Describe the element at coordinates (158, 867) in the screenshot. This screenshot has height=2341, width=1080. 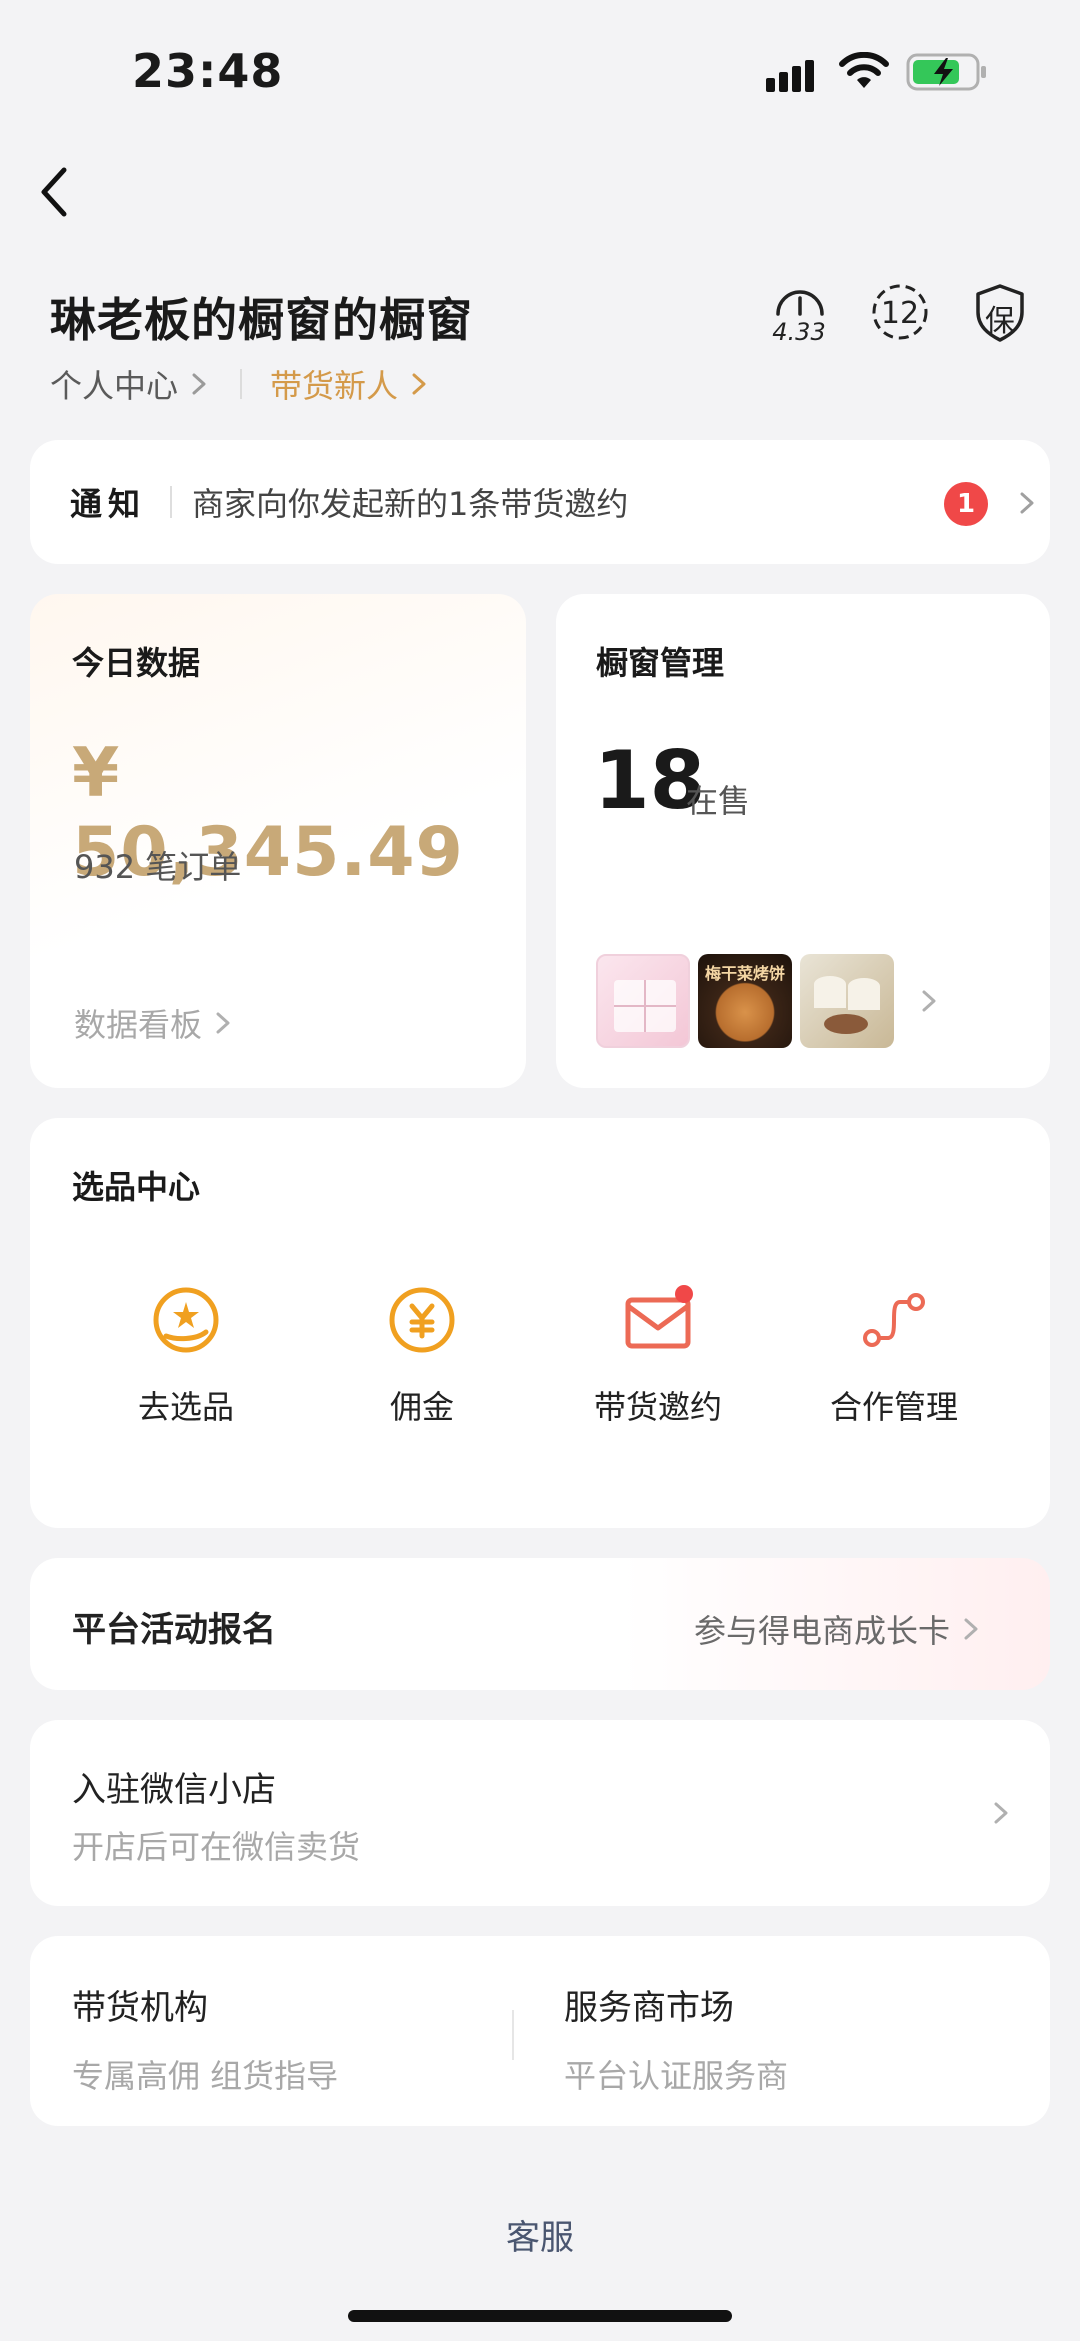
I see `today-order-count: 932 笔订单` at that location.